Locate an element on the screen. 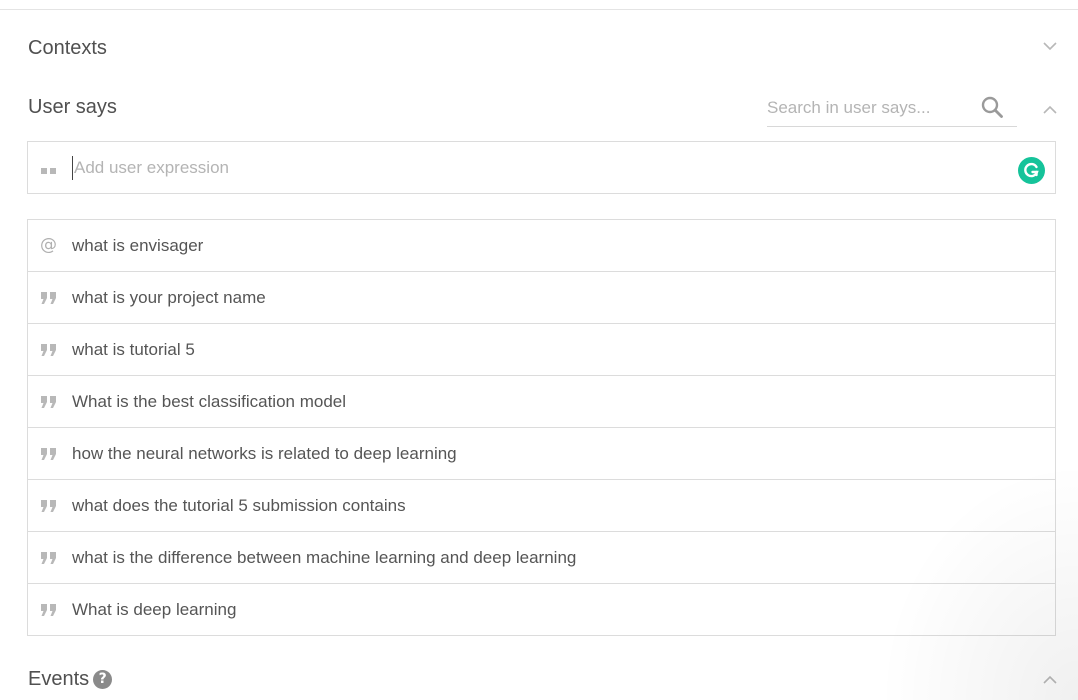 This screenshot has width=1078, height=700. expression-text: What is the best classification model is located at coordinates (209, 402).